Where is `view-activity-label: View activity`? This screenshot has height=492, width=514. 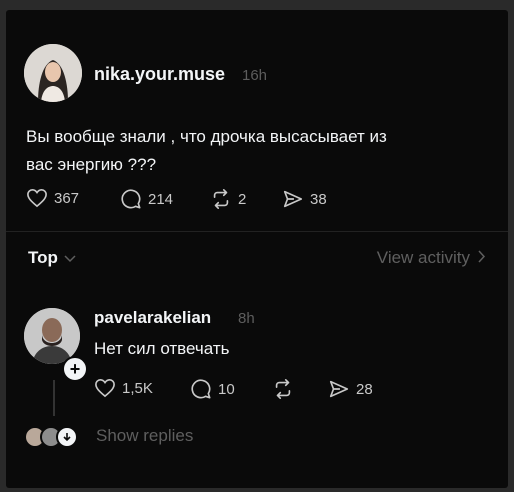 view-activity-label: View activity is located at coordinates (423, 257).